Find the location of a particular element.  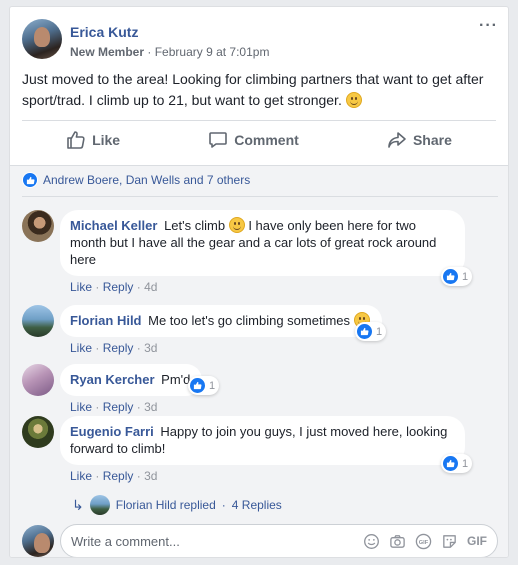

share-button-label: Share is located at coordinates (432, 139).